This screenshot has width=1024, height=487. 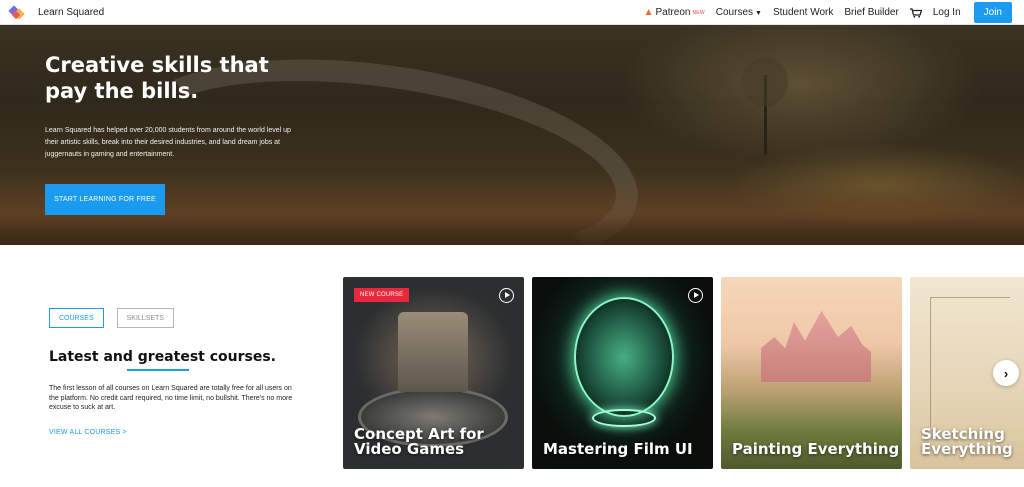 I want to click on course-tabs: COURSES SKILLSETS, so click(x=118, y=318).